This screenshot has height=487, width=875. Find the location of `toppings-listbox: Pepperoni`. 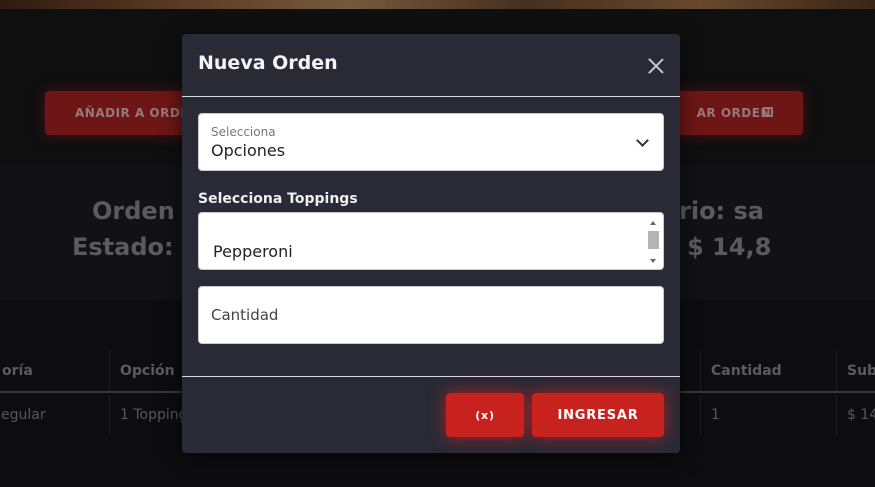

toppings-listbox: Pepperoni is located at coordinates (431, 241).